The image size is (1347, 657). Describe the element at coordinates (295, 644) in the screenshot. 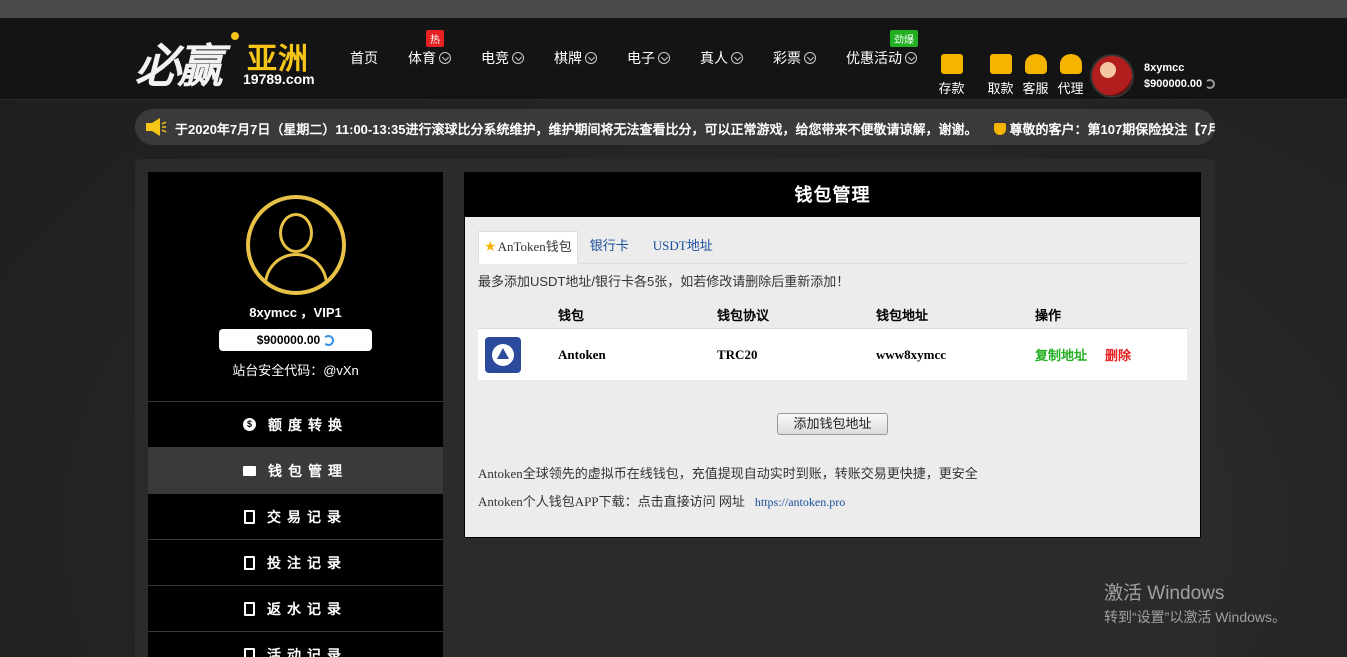

I see `menu-activities: 活动记录` at that location.